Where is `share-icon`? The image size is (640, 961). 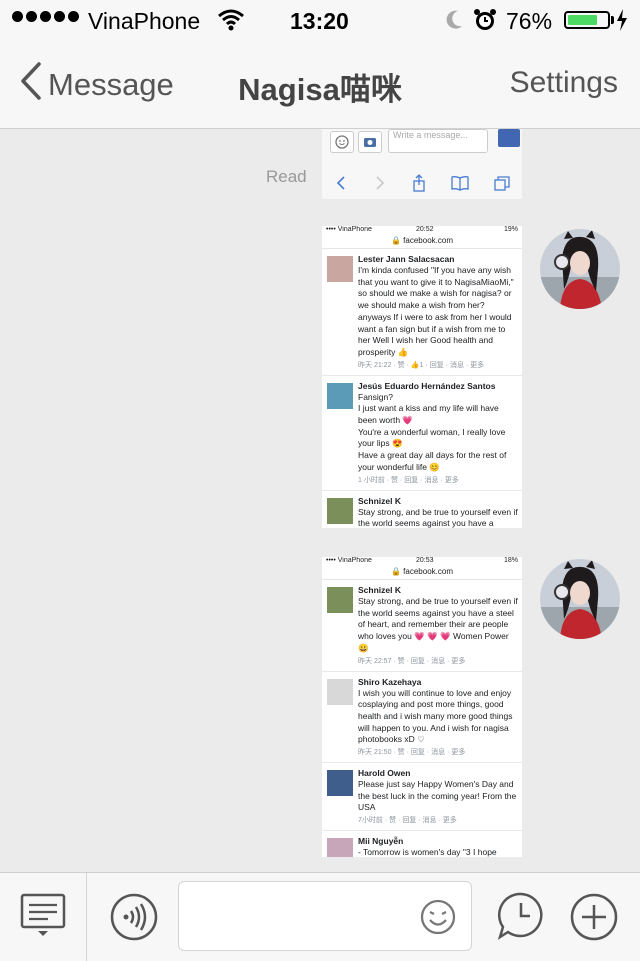
share-icon is located at coordinates (419, 185).